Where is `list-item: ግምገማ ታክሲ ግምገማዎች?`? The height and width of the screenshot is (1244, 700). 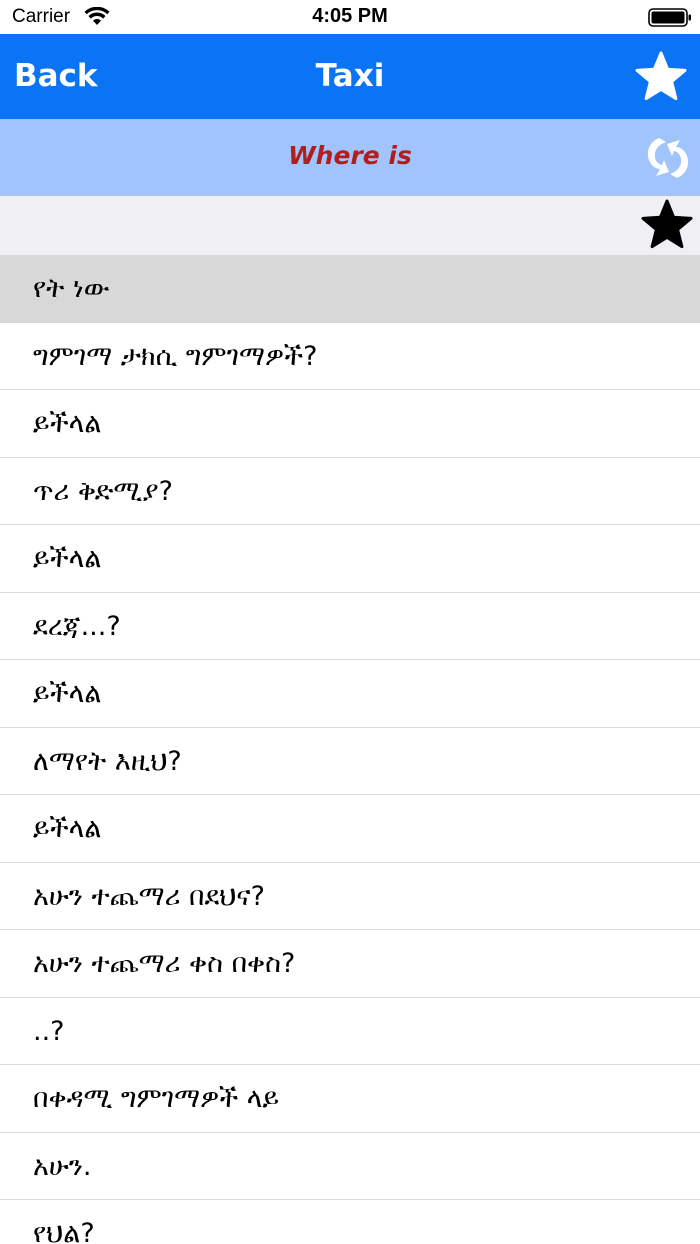 list-item: ግምገማ ታክሲ ግምገማዎች? is located at coordinates (350, 356).